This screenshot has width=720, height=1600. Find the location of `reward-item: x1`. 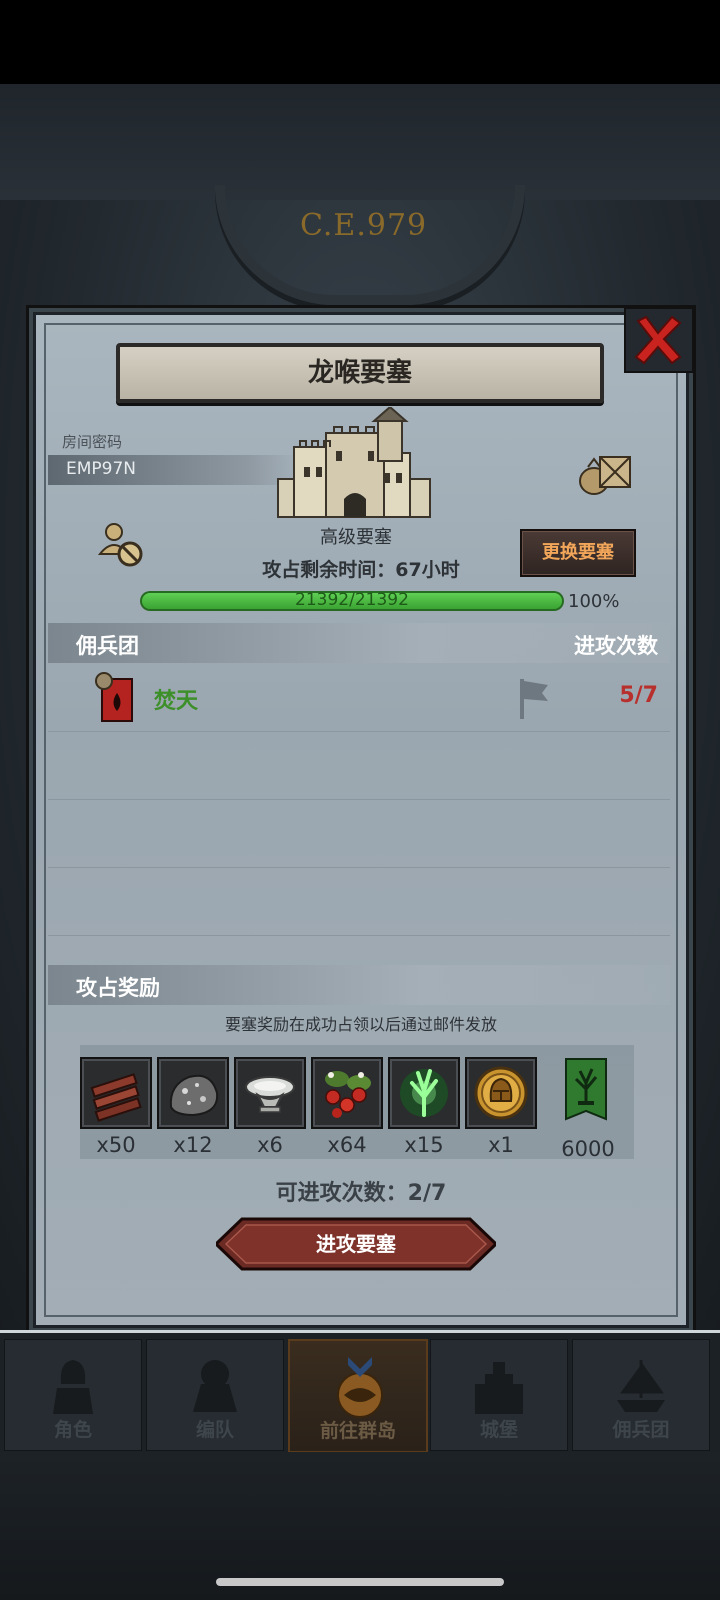

reward-item: x1 is located at coordinates (501, 1107).